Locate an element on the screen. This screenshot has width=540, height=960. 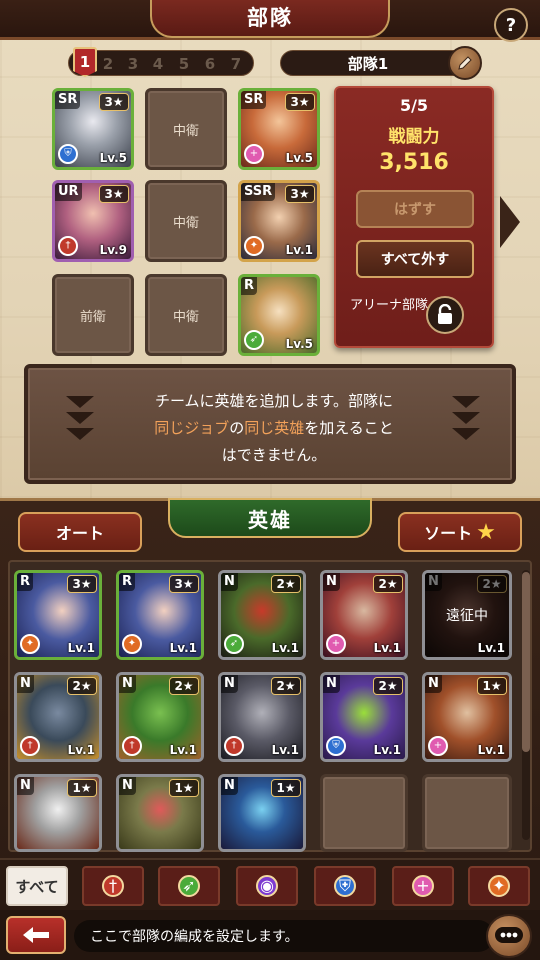
edit-name-button is located at coordinates (465, 63).